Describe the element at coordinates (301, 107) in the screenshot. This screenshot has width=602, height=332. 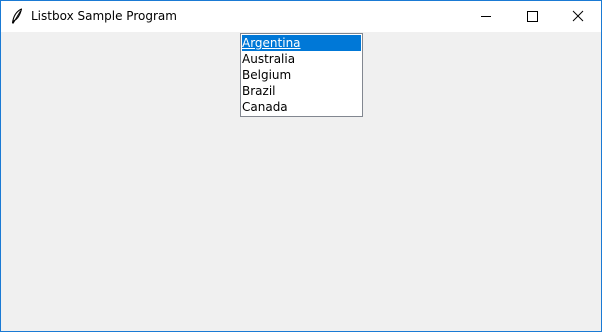
I see `list-item-canada: Canada` at that location.